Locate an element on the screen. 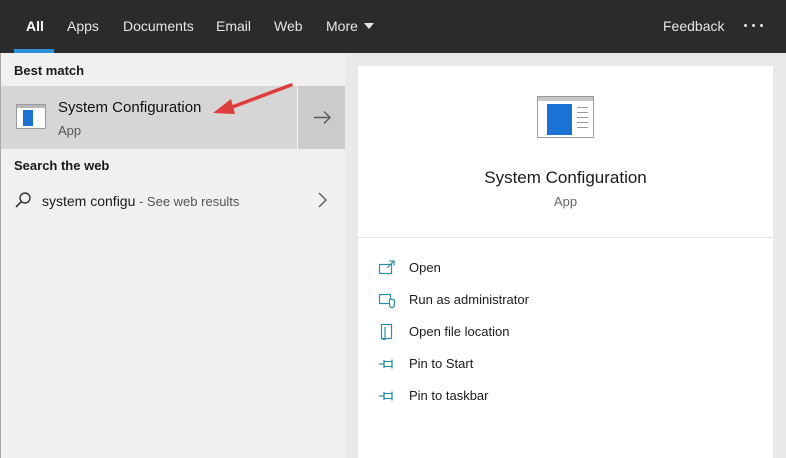 This screenshot has height=458, width=786. detail-title: System Configuration is located at coordinates (565, 177).